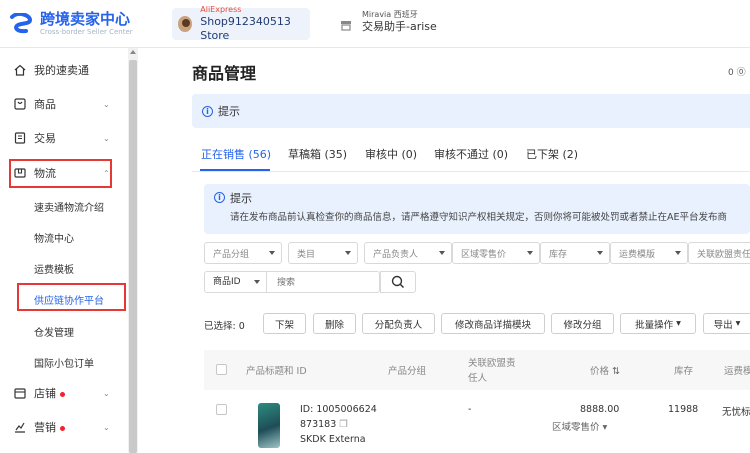  I want to click on tab-drafts: 草稿箱 (35), so click(317, 154).